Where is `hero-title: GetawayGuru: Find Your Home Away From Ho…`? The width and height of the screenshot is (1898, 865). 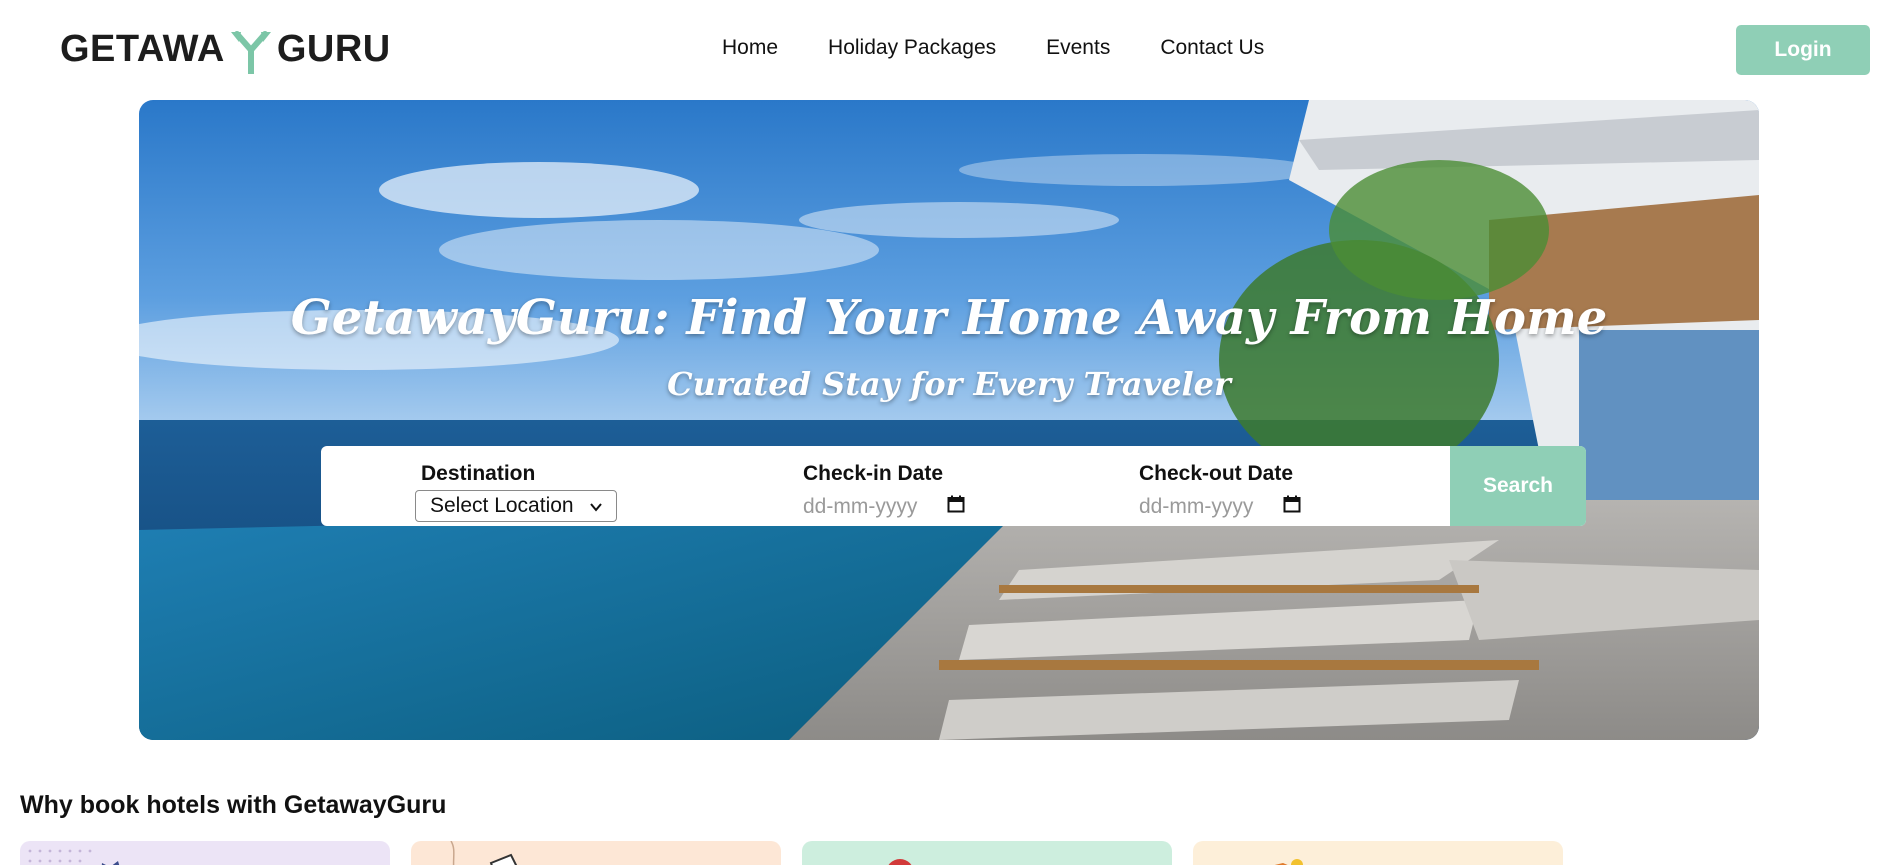
hero-title: GetawayGuru: Find Your Home Away From Ho… is located at coordinates (949, 318).